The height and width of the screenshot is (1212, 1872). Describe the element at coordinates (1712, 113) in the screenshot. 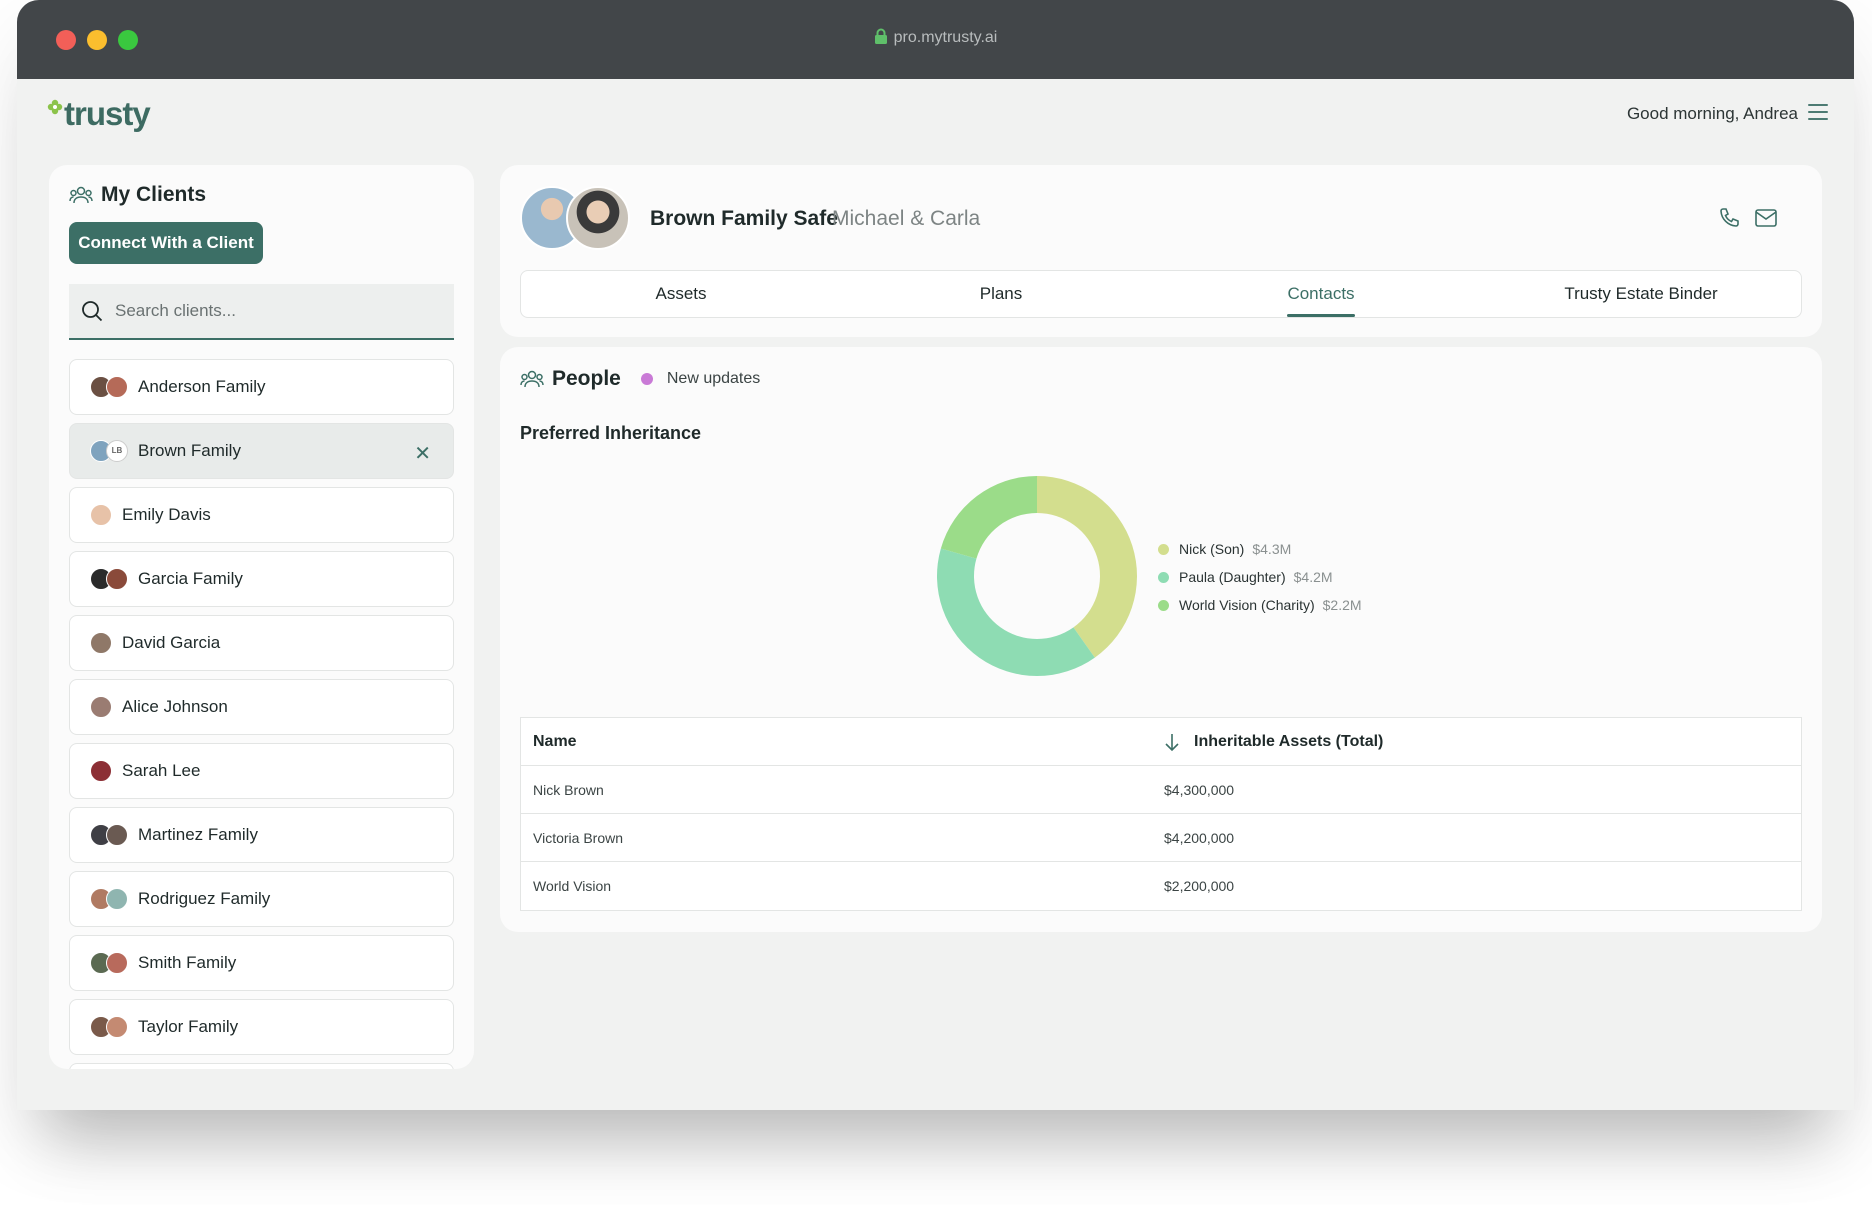

I see `greeting-text: Good morning, Andrea` at that location.